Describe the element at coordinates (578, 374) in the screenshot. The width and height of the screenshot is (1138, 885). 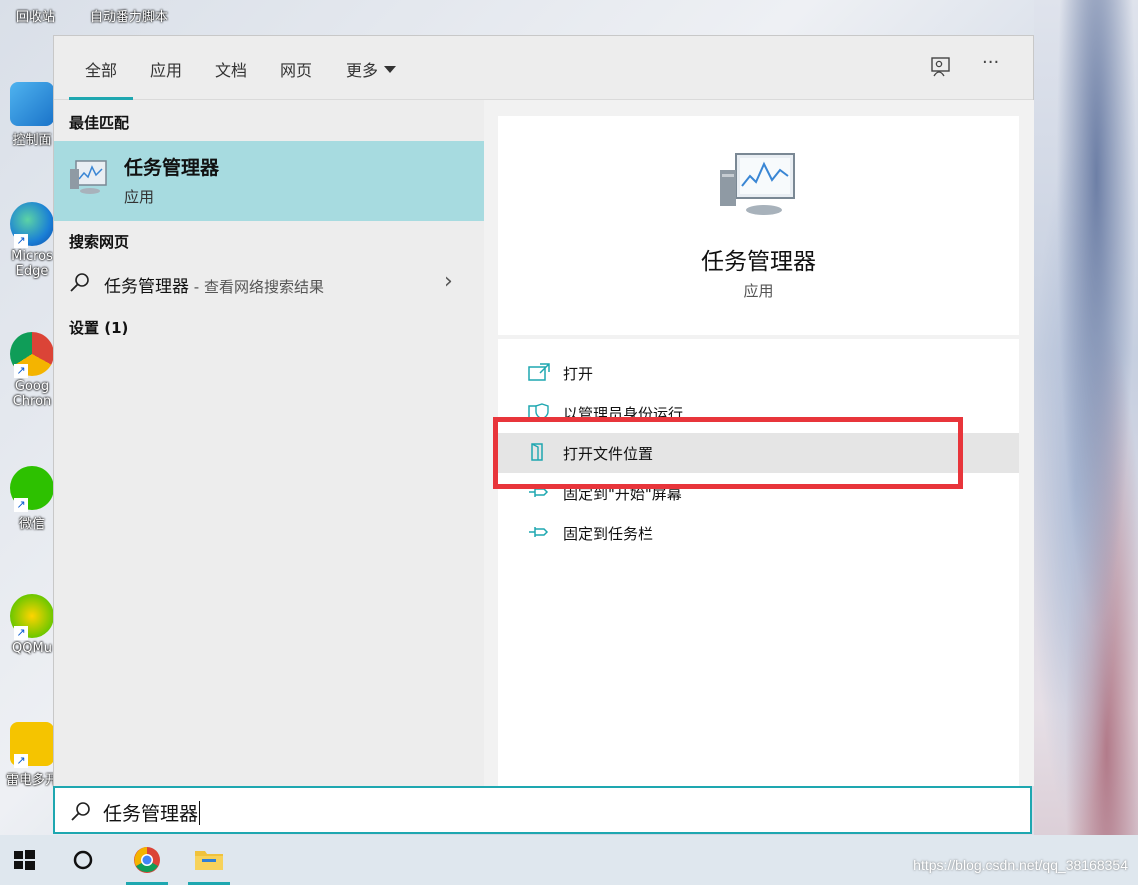
I see `action-open-label: 打开` at that location.